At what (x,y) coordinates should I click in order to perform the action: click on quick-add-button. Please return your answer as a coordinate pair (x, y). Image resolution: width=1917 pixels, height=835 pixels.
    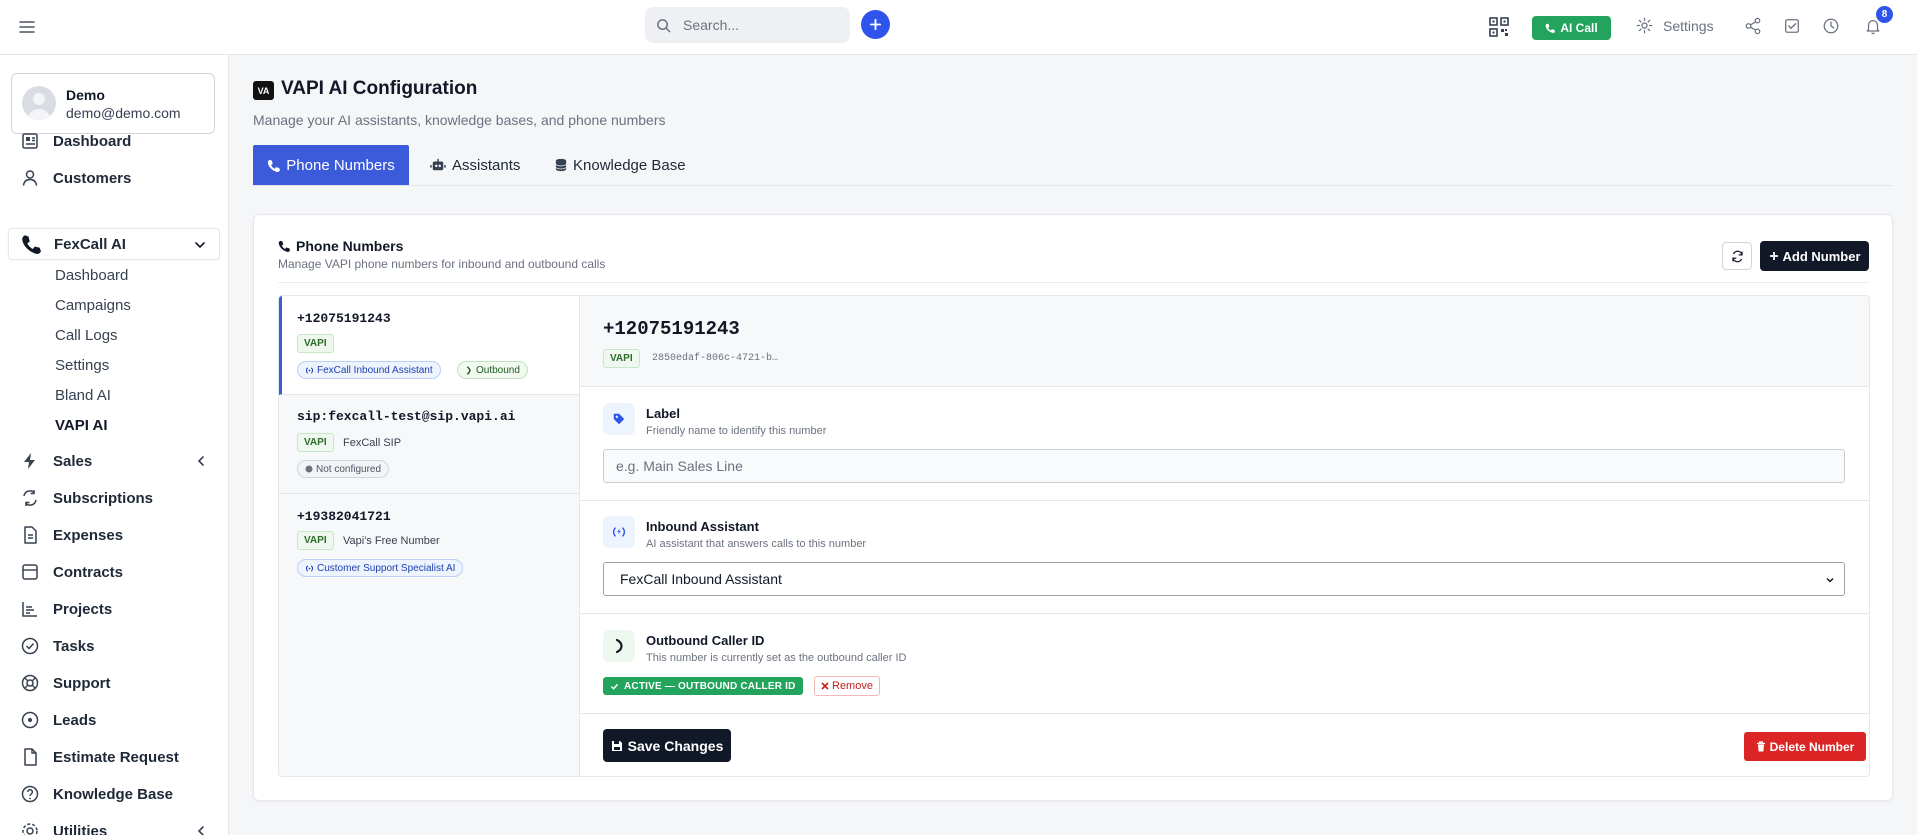
    Looking at the image, I should click on (875, 24).